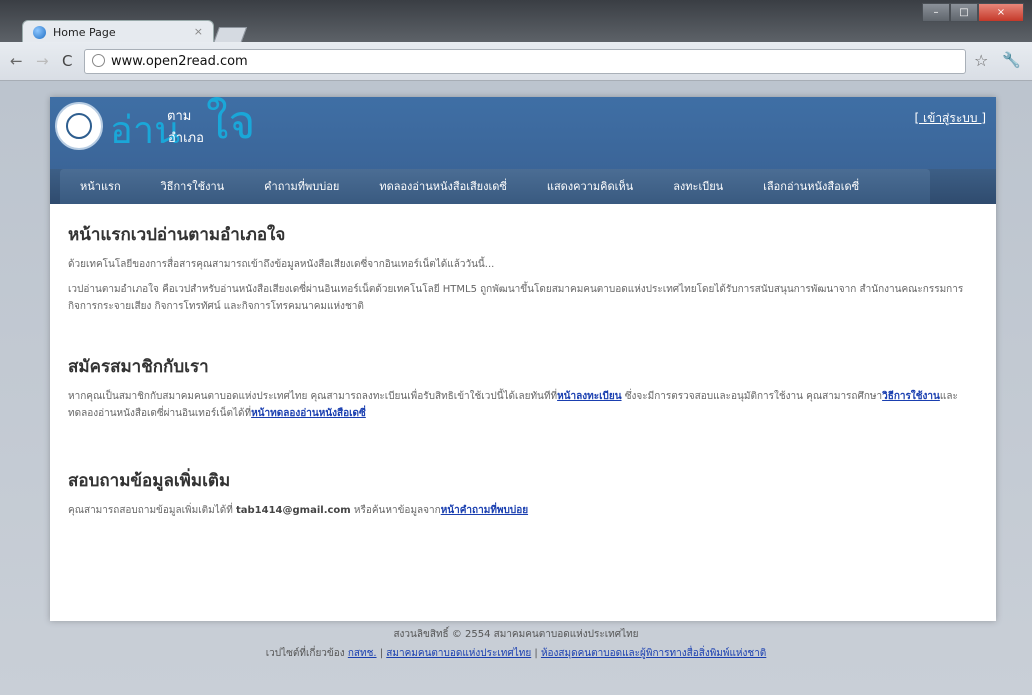 The image size is (1032, 695). I want to click on login-link-wrap: [ เข้าสู่ระบบ ], so click(950, 118).